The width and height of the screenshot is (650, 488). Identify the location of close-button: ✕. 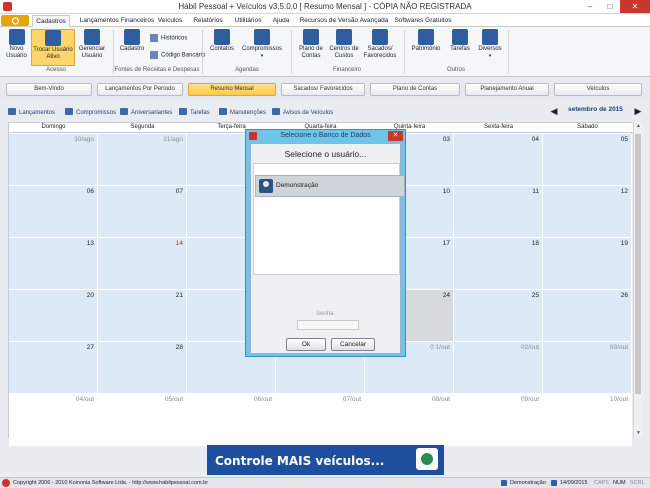
(635, 6).